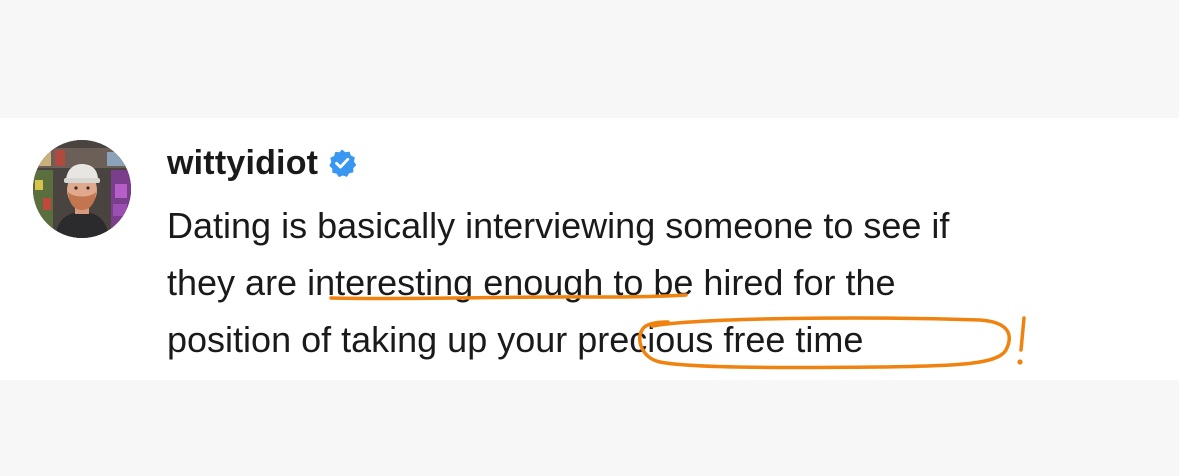 The height and width of the screenshot is (476, 1179). What do you see at coordinates (455, 282) in the screenshot?
I see `underlined-phrase: interesting enough` at bounding box center [455, 282].